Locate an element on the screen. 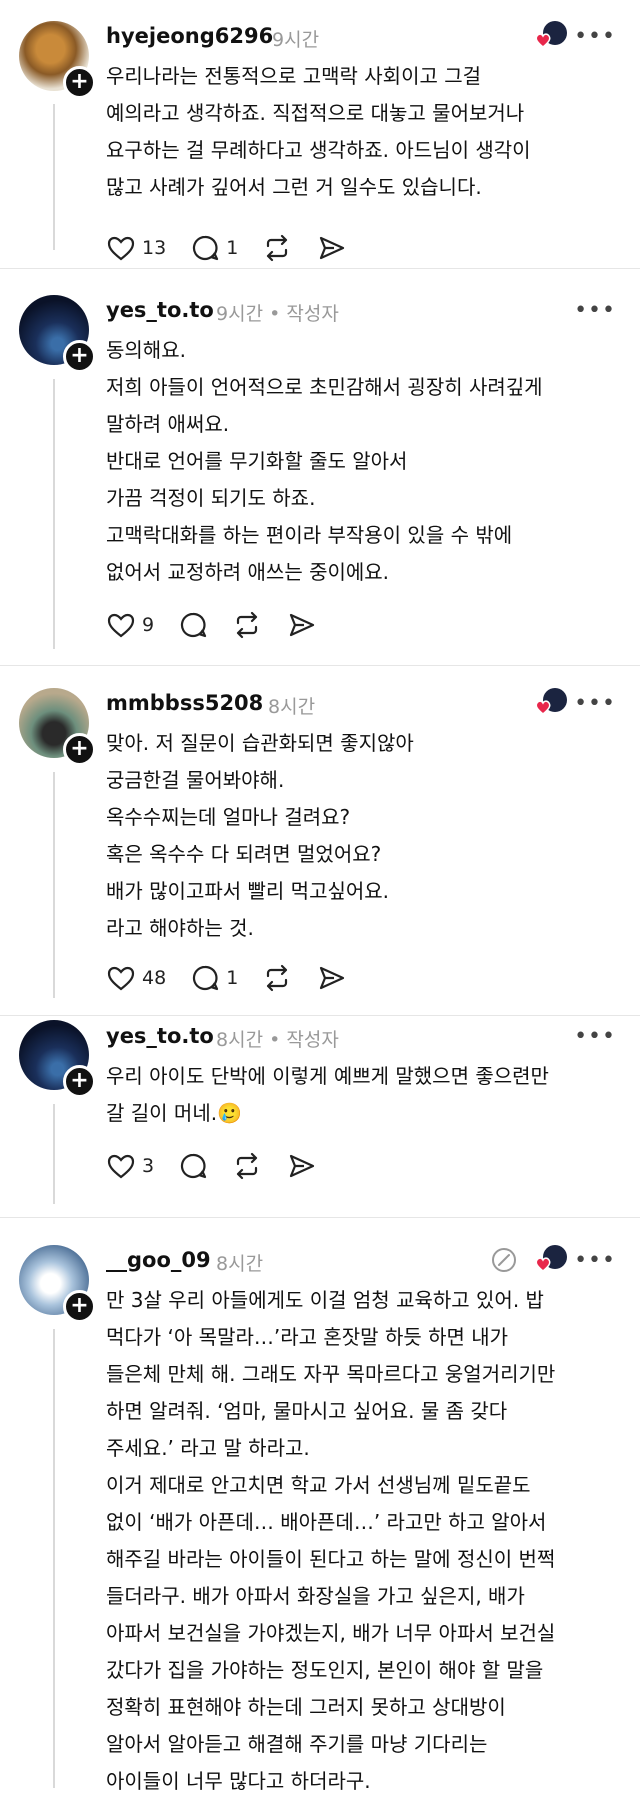 The height and width of the screenshot is (1800, 640). timestamp-text: 9시간 is located at coordinates (240, 314).